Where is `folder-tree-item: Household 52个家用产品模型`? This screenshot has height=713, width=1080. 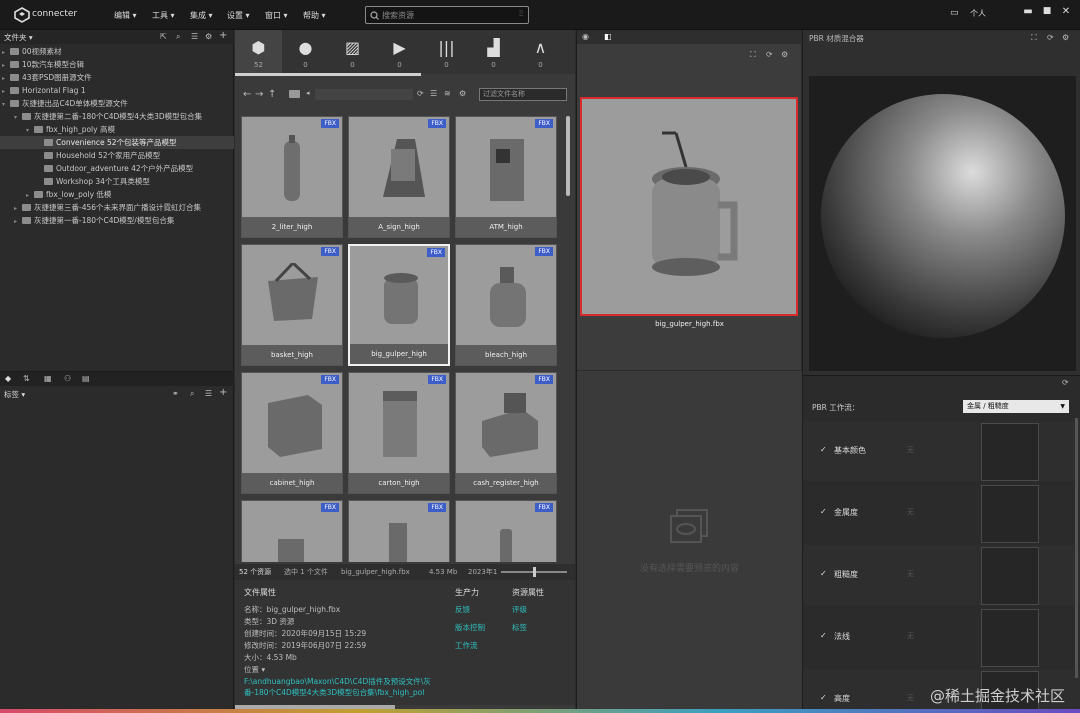 folder-tree-item: Household 52个家用产品模型 is located at coordinates (117, 155).